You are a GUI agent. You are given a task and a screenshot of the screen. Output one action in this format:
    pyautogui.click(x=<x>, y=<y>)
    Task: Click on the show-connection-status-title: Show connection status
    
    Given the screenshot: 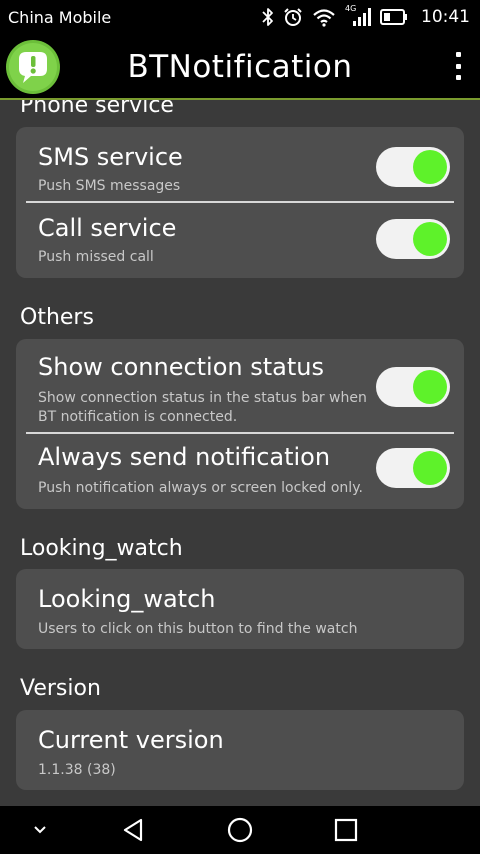 What is the action you would take?
    pyautogui.click(x=181, y=367)
    